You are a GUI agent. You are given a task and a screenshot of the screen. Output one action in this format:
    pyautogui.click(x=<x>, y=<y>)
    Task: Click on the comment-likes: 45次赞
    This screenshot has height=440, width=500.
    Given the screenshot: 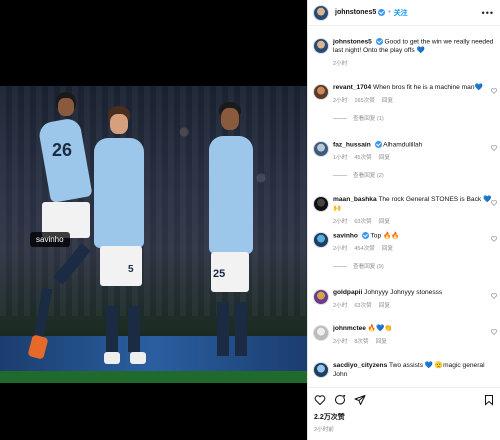 What is the action you would take?
    pyautogui.click(x=362, y=158)
    